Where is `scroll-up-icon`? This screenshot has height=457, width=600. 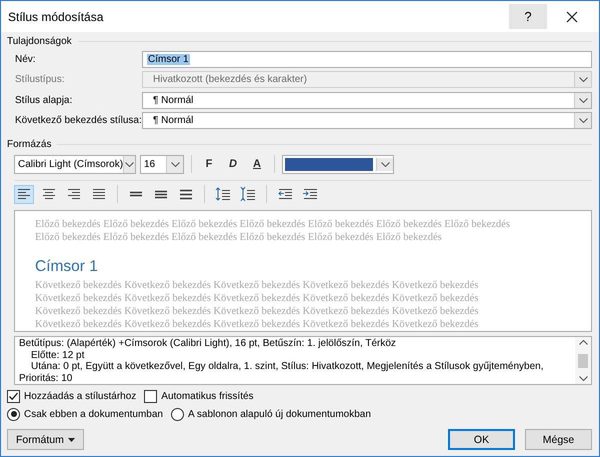 scroll-up-icon is located at coordinates (583, 342).